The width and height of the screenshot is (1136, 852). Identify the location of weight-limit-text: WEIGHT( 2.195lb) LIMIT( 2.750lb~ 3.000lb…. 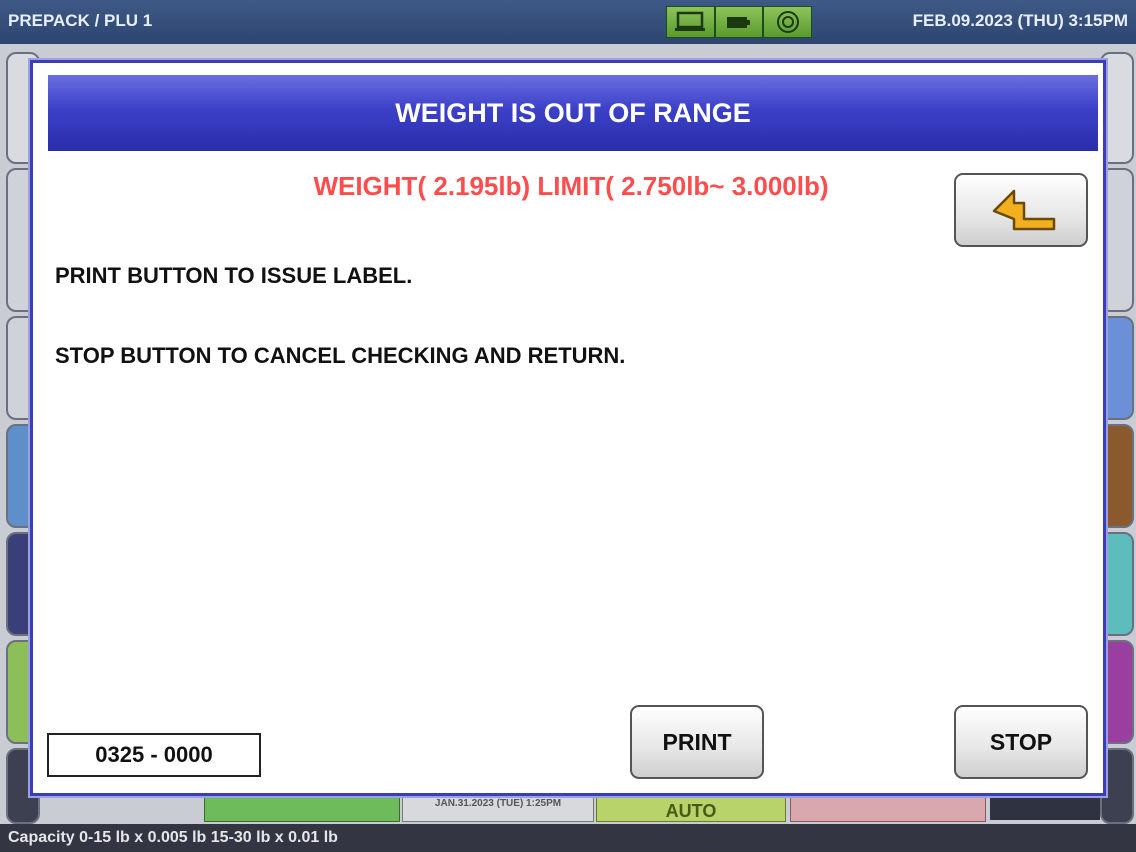
(571, 186).